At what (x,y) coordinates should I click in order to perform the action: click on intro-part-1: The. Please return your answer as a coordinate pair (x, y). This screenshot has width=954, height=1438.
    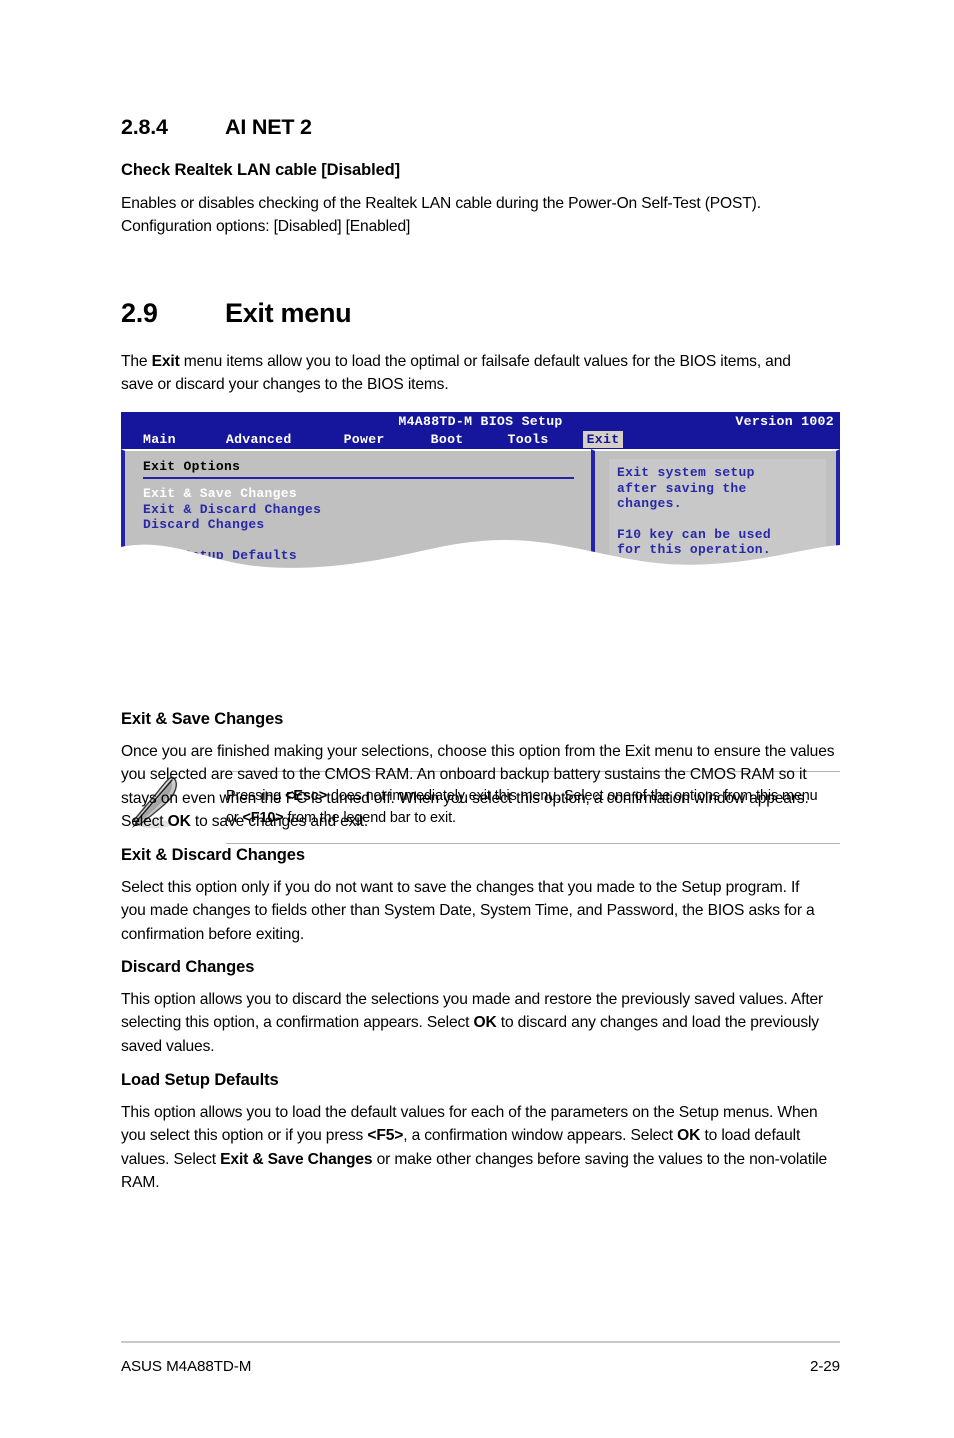
    Looking at the image, I should click on (136, 361).